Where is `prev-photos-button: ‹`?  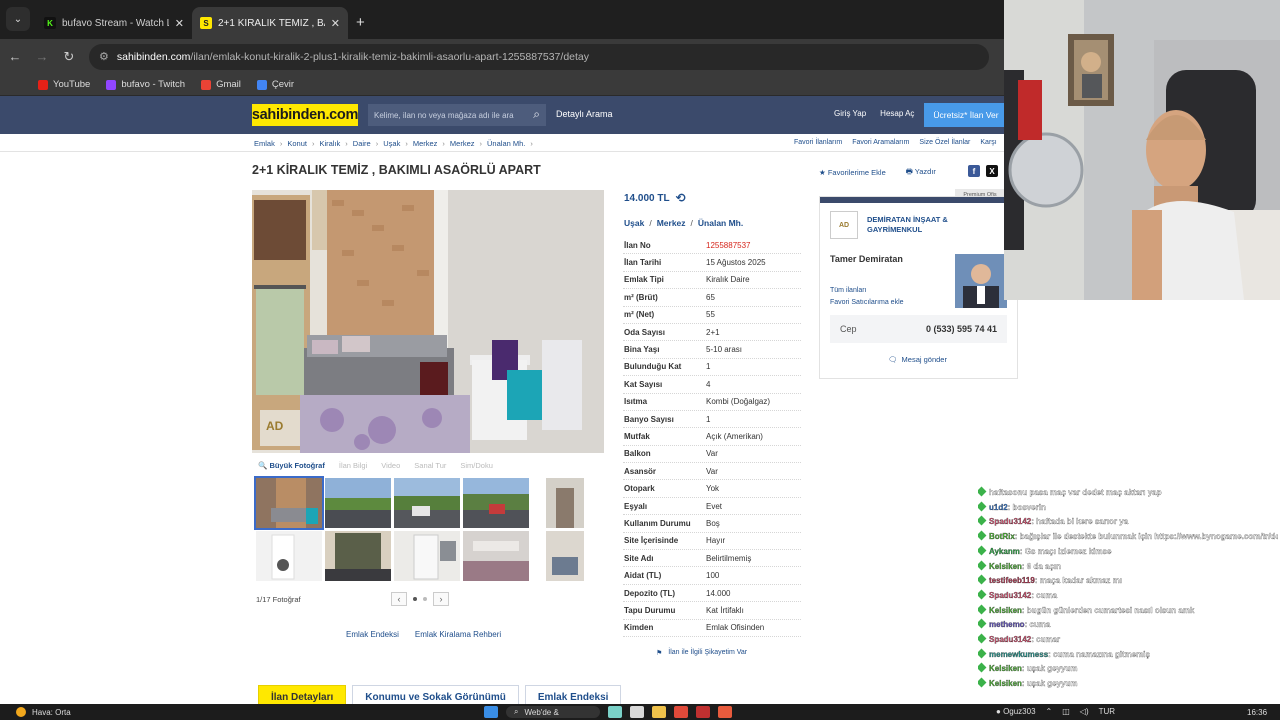 prev-photos-button: ‹ is located at coordinates (399, 599).